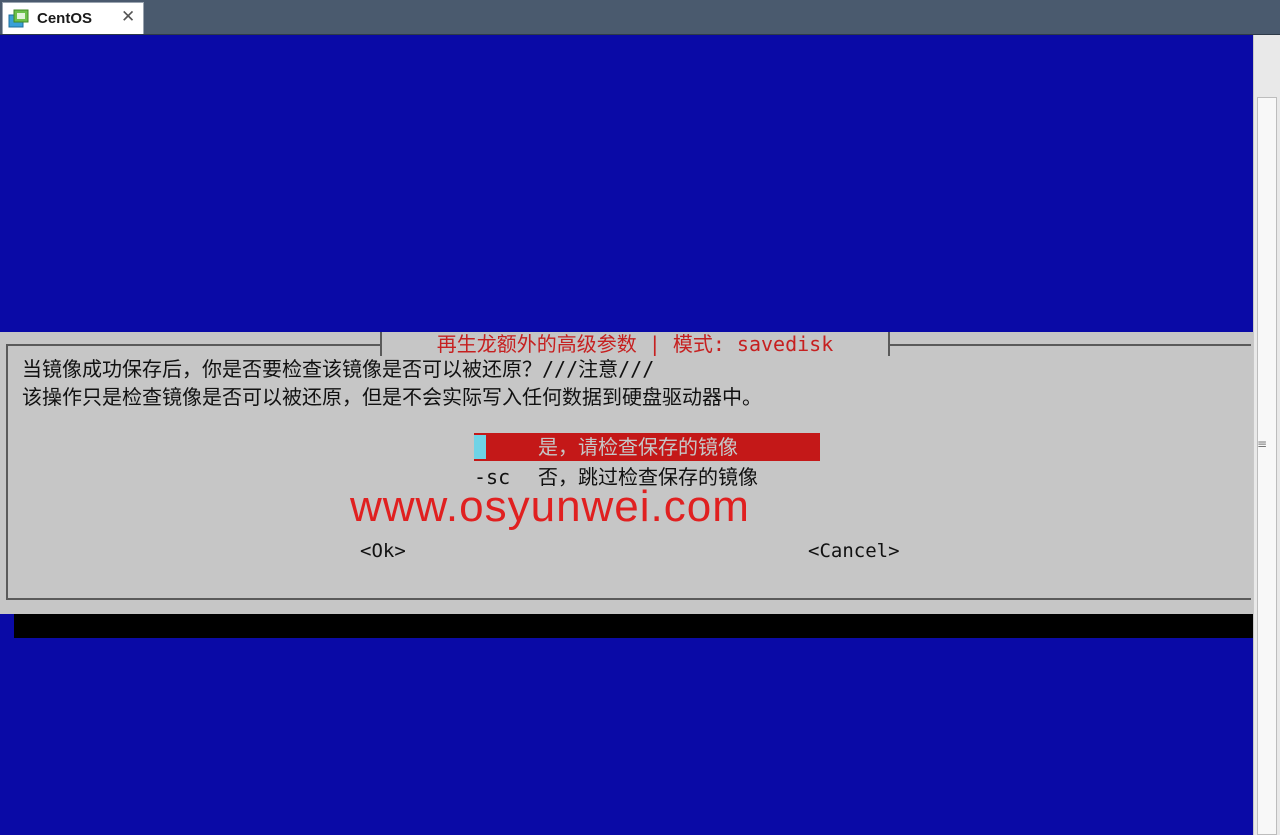 The width and height of the screenshot is (1280, 835). Describe the element at coordinates (383, 551) in the screenshot. I see `ok-button: <Ok>` at that location.